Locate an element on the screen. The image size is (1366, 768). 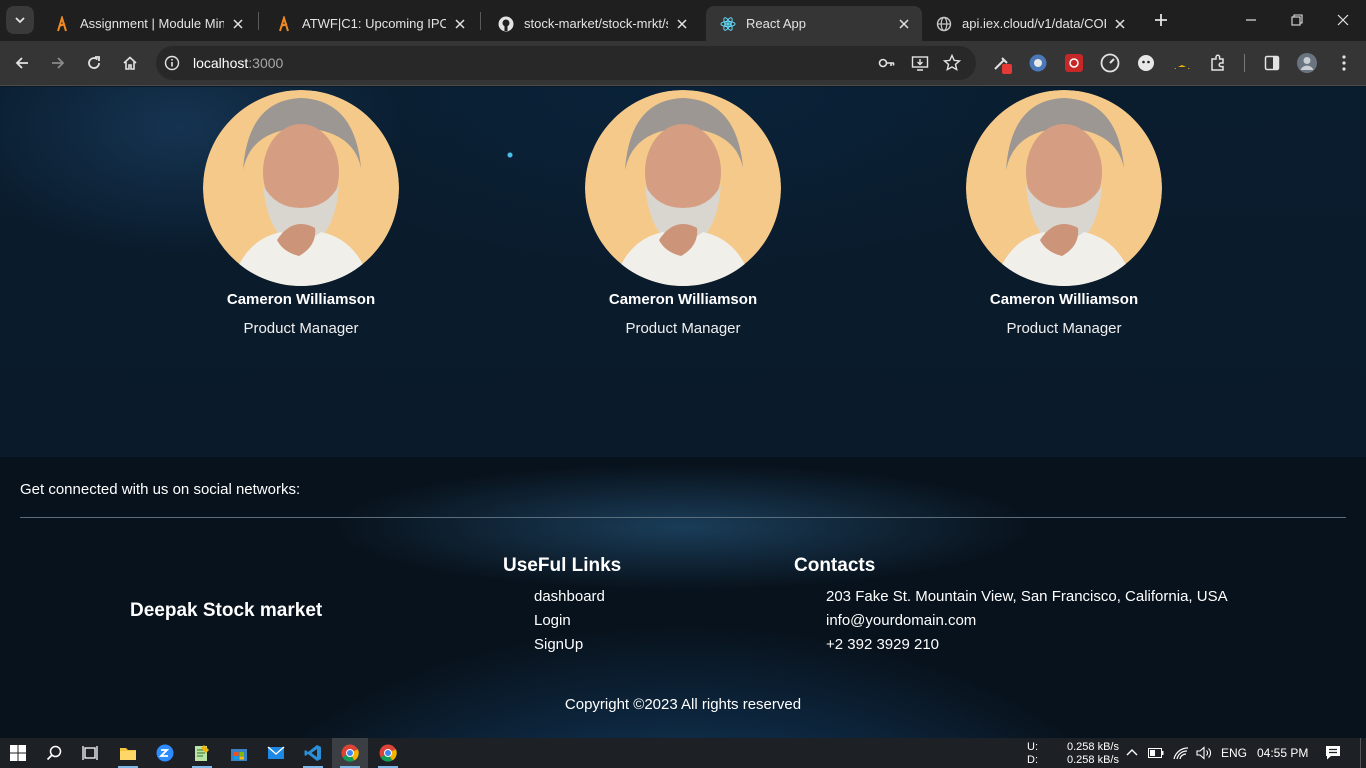
reload-icon is located at coordinates (94, 62).